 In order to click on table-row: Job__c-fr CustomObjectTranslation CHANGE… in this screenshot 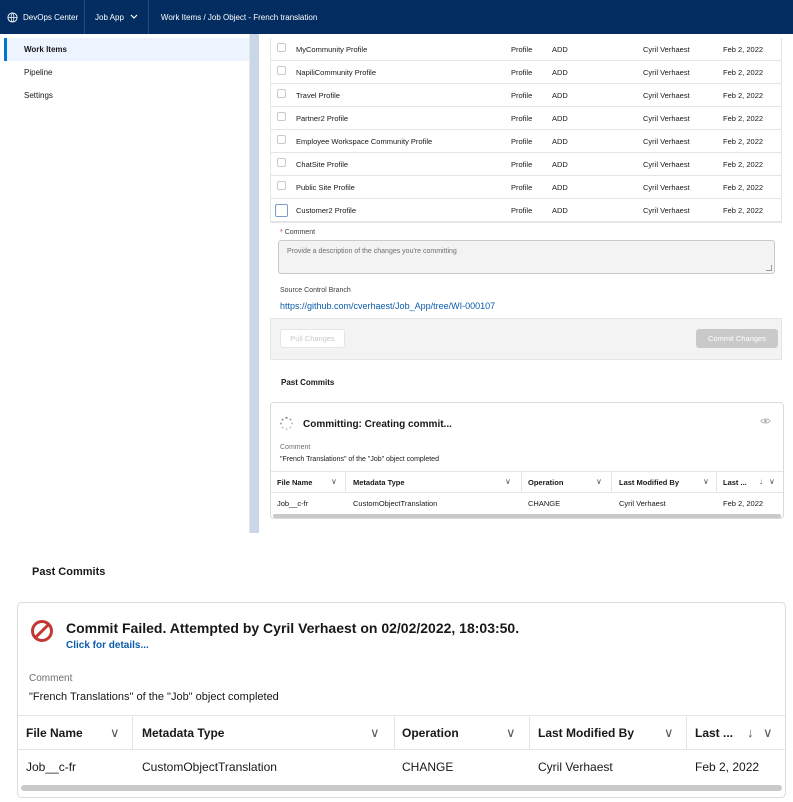, I will do `click(527, 502)`.